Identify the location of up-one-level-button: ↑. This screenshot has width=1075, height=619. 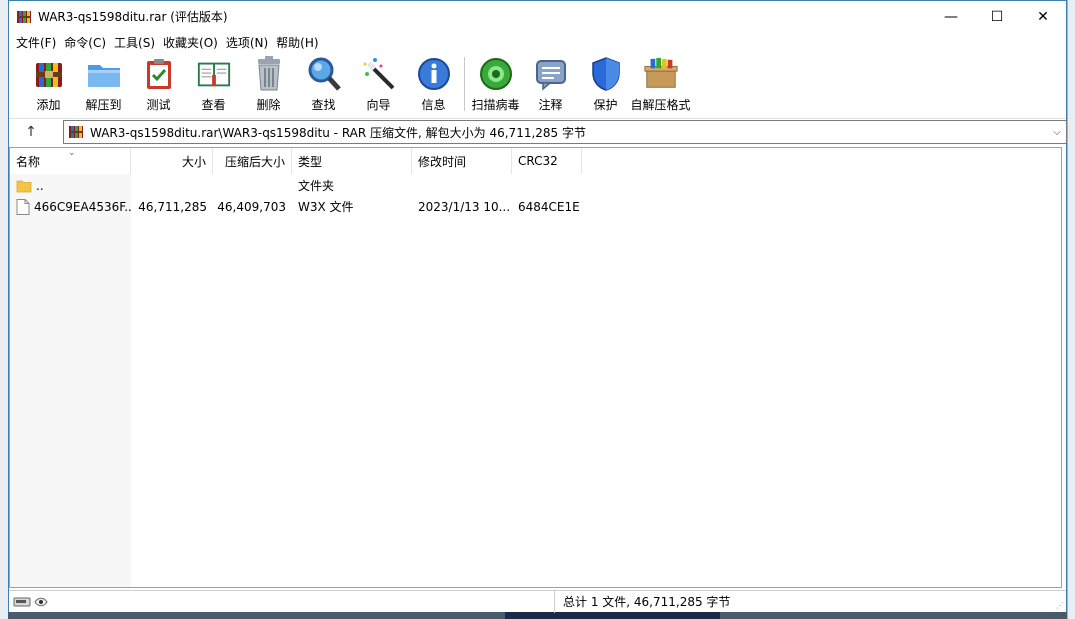
(31, 132).